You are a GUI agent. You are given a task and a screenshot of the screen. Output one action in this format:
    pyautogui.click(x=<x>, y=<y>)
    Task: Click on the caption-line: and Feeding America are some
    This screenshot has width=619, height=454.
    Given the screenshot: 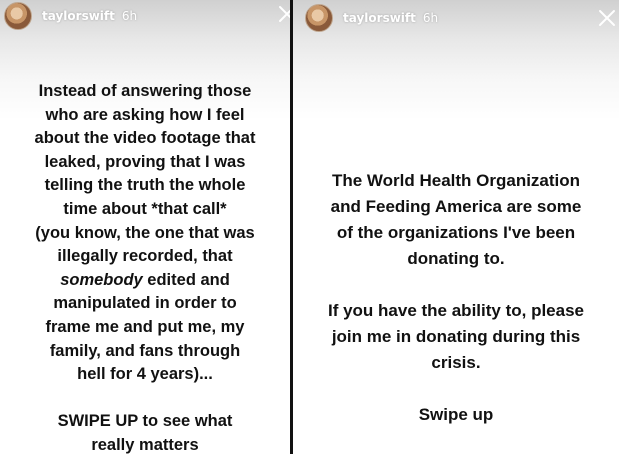 What is the action you would take?
    pyautogui.click(x=456, y=206)
    